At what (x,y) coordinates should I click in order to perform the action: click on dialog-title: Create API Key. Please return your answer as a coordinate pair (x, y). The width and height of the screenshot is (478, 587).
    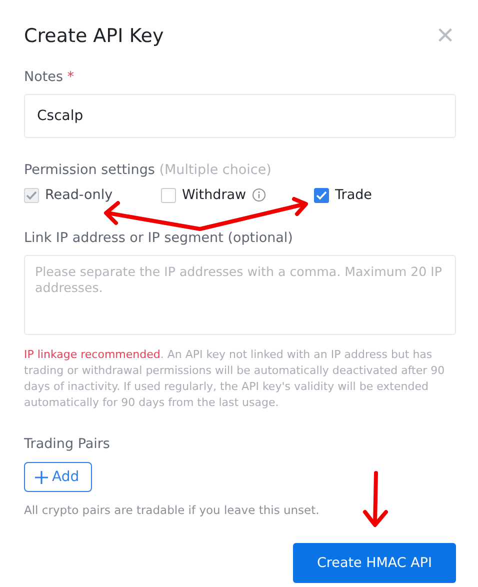
    Looking at the image, I should click on (94, 36).